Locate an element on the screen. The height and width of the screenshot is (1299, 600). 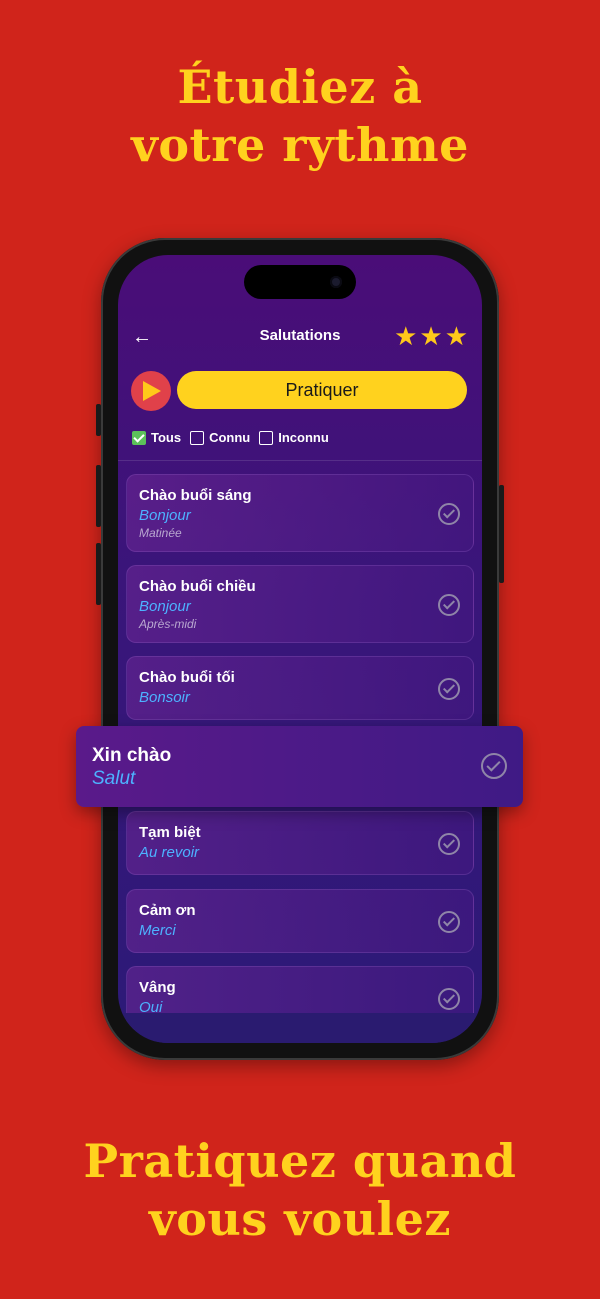
list-item: Tạm biệt Au revoir is located at coordinates (300, 843).